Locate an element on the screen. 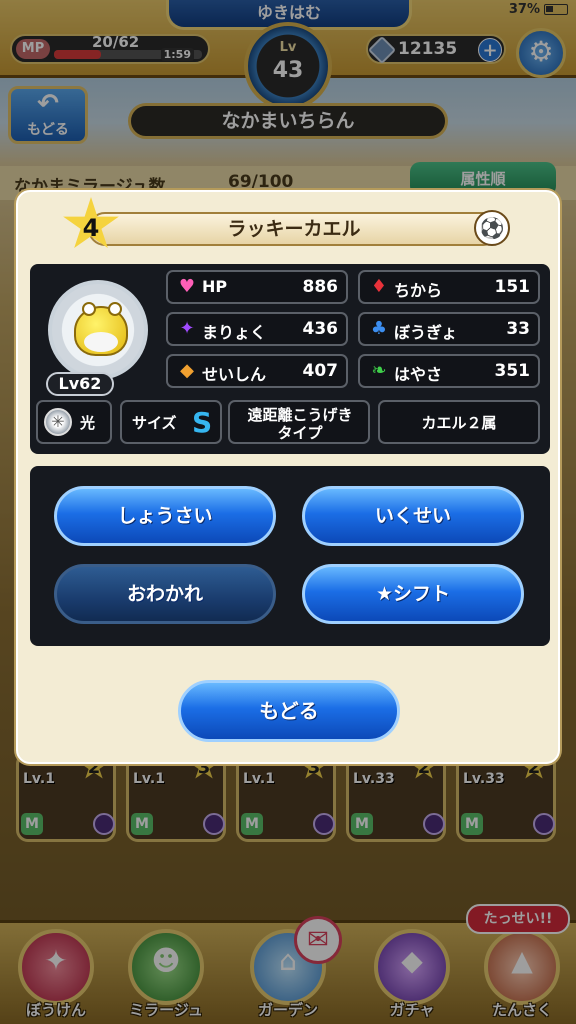  stat-speed: ❧ はやさ 351 is located at coordinates (449, 371).